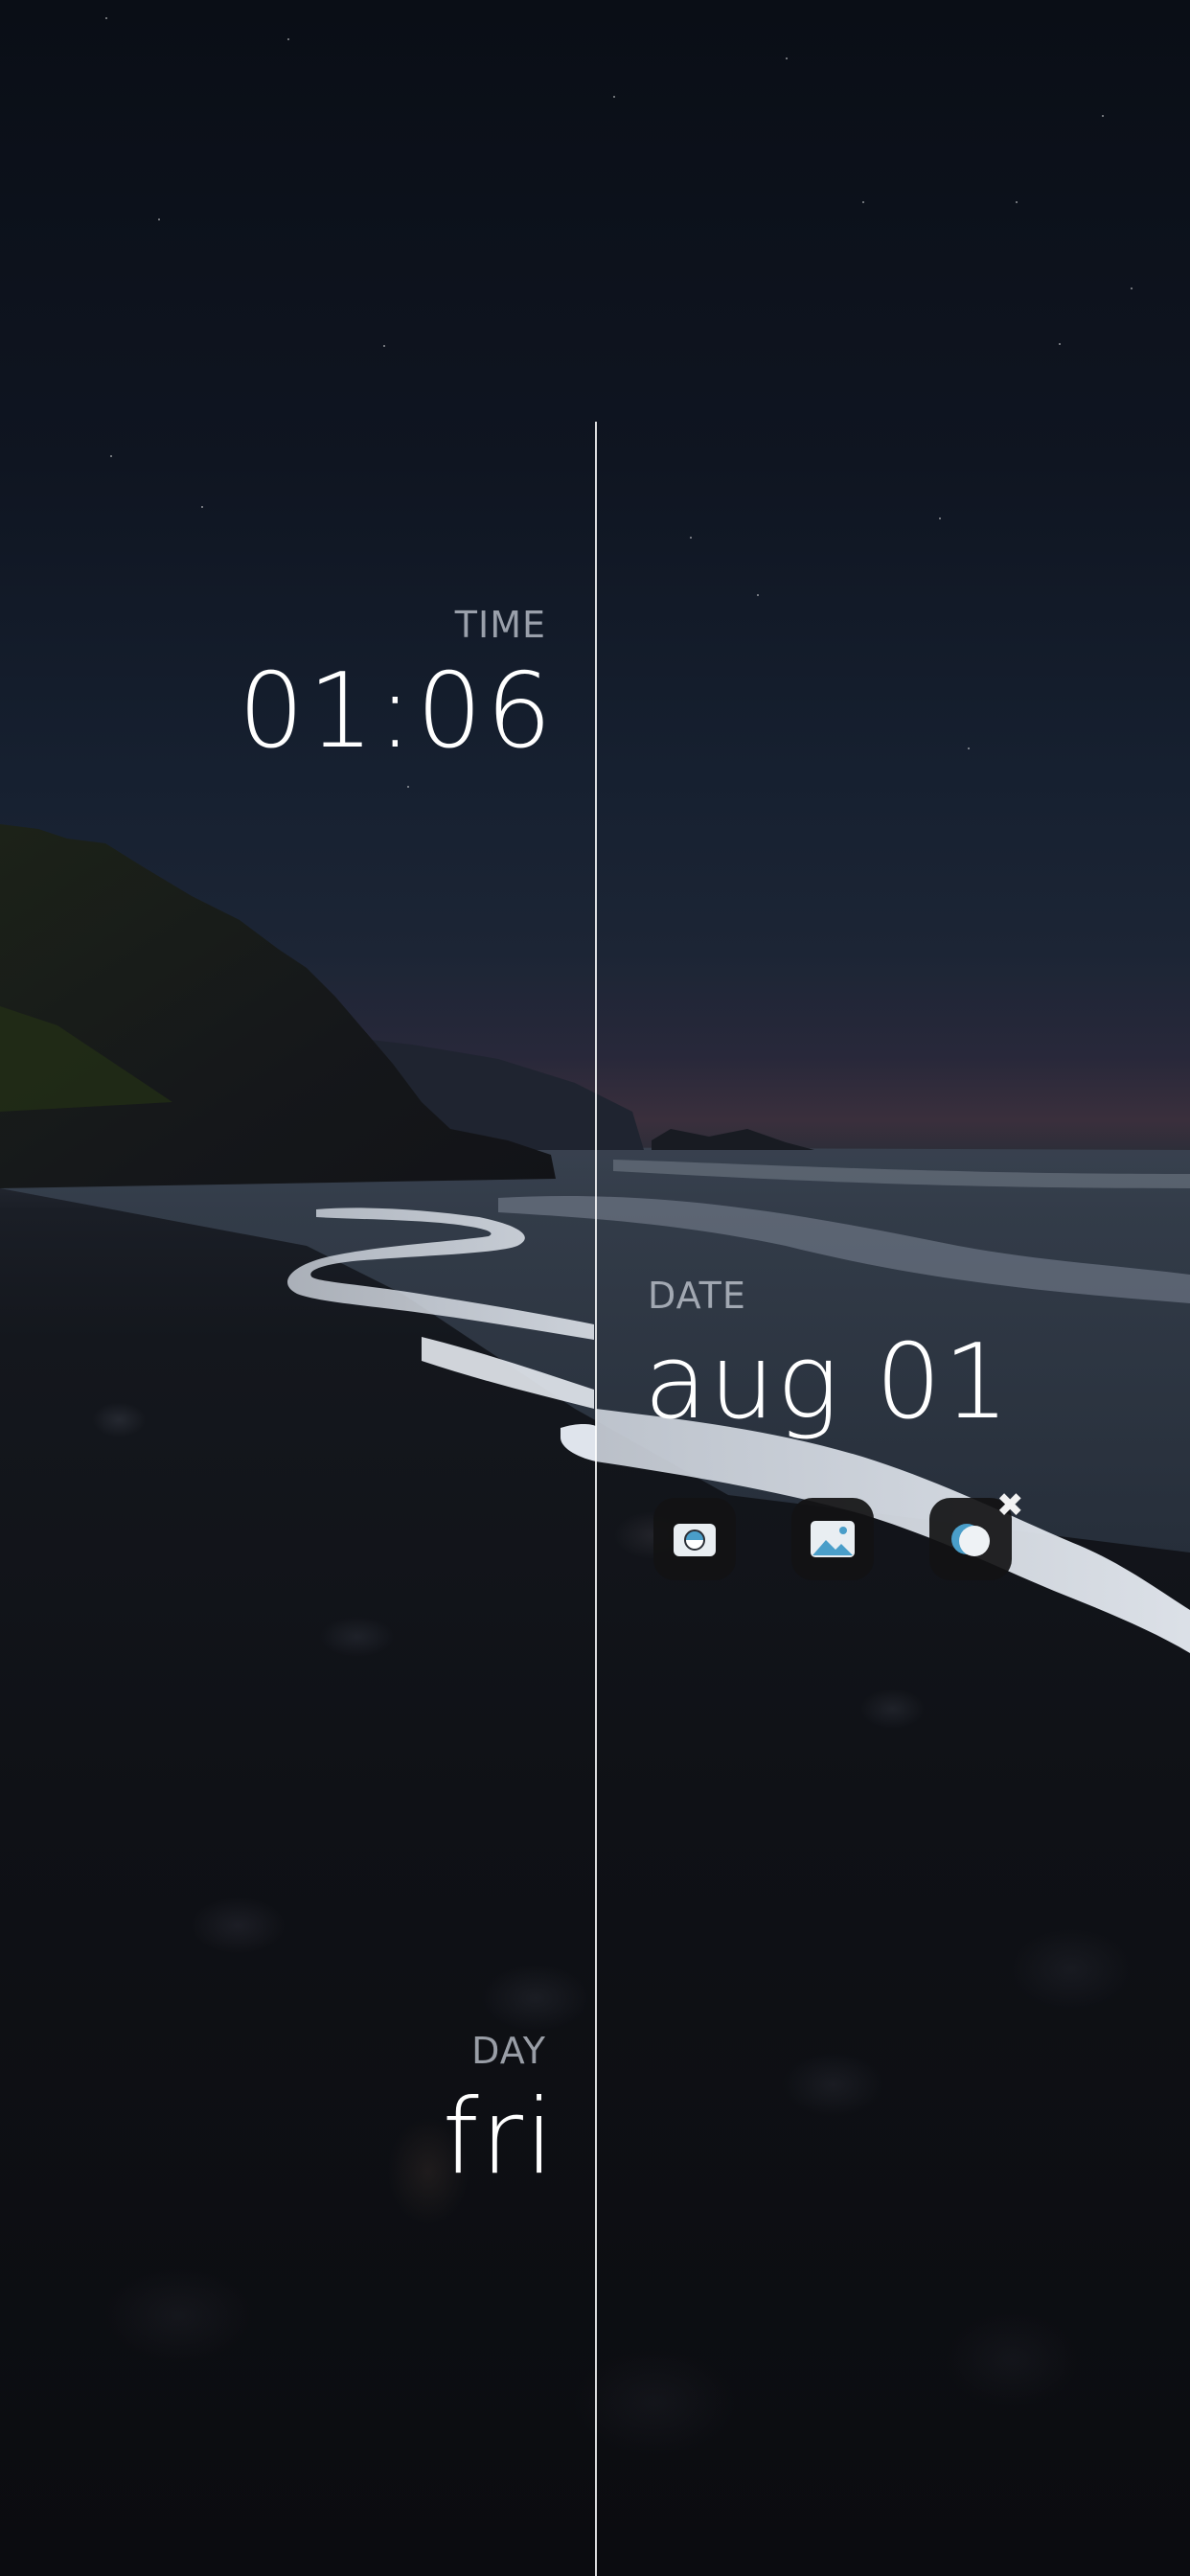 This screenshot has height=2576, width=1190. I want to click on gallery-icon, so click(833, 1539).